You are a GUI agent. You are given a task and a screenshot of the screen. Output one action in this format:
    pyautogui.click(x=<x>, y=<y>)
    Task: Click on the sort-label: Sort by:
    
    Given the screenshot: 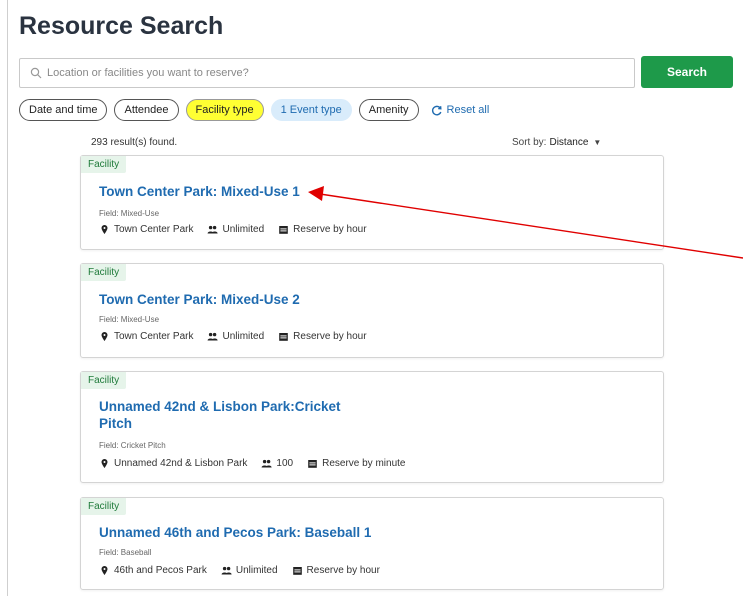 What is the action you would take?
    pyautogui.click(x=529, y=142)
    